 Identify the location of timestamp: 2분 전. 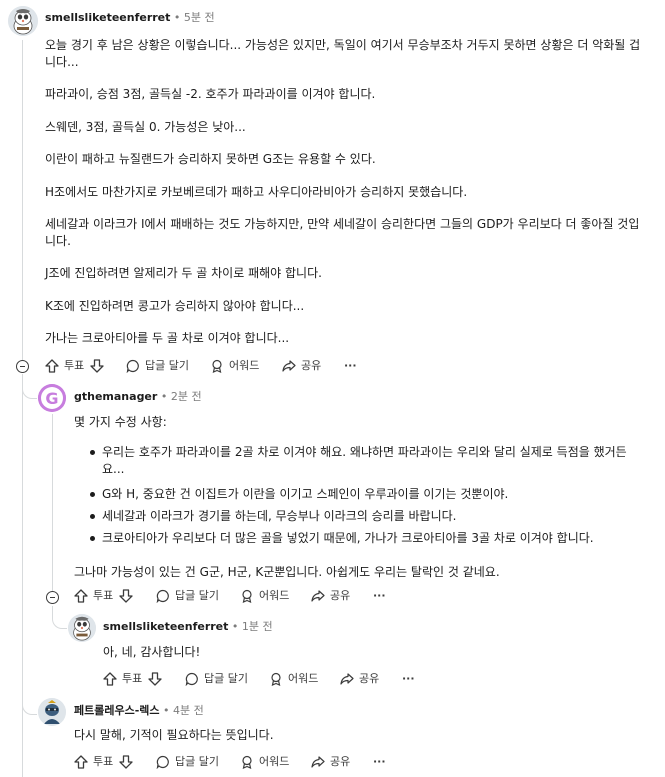
(186, 396).